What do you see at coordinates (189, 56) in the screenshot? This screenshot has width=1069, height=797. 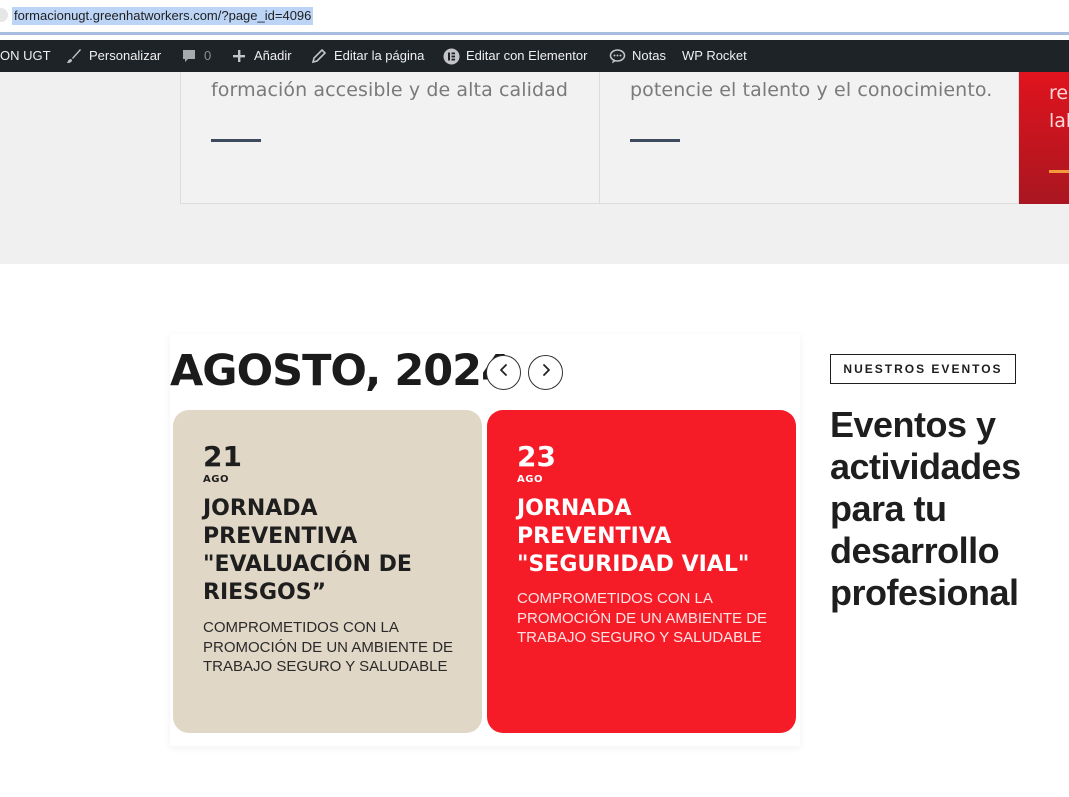 I see `comment-bubble-icon` at bounding box center [189, 56].